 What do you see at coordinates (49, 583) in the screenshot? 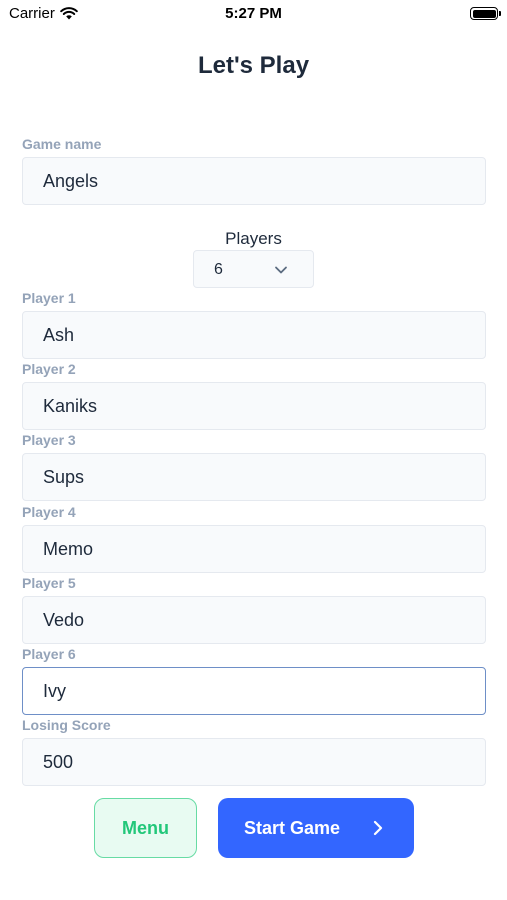
I see `player-5-label: Player 5` at bounding box center [49, 583].